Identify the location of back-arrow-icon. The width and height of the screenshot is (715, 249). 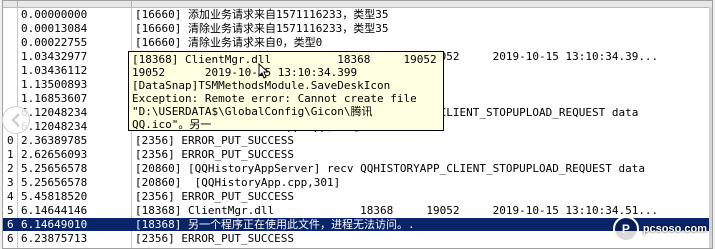
(16, 120).